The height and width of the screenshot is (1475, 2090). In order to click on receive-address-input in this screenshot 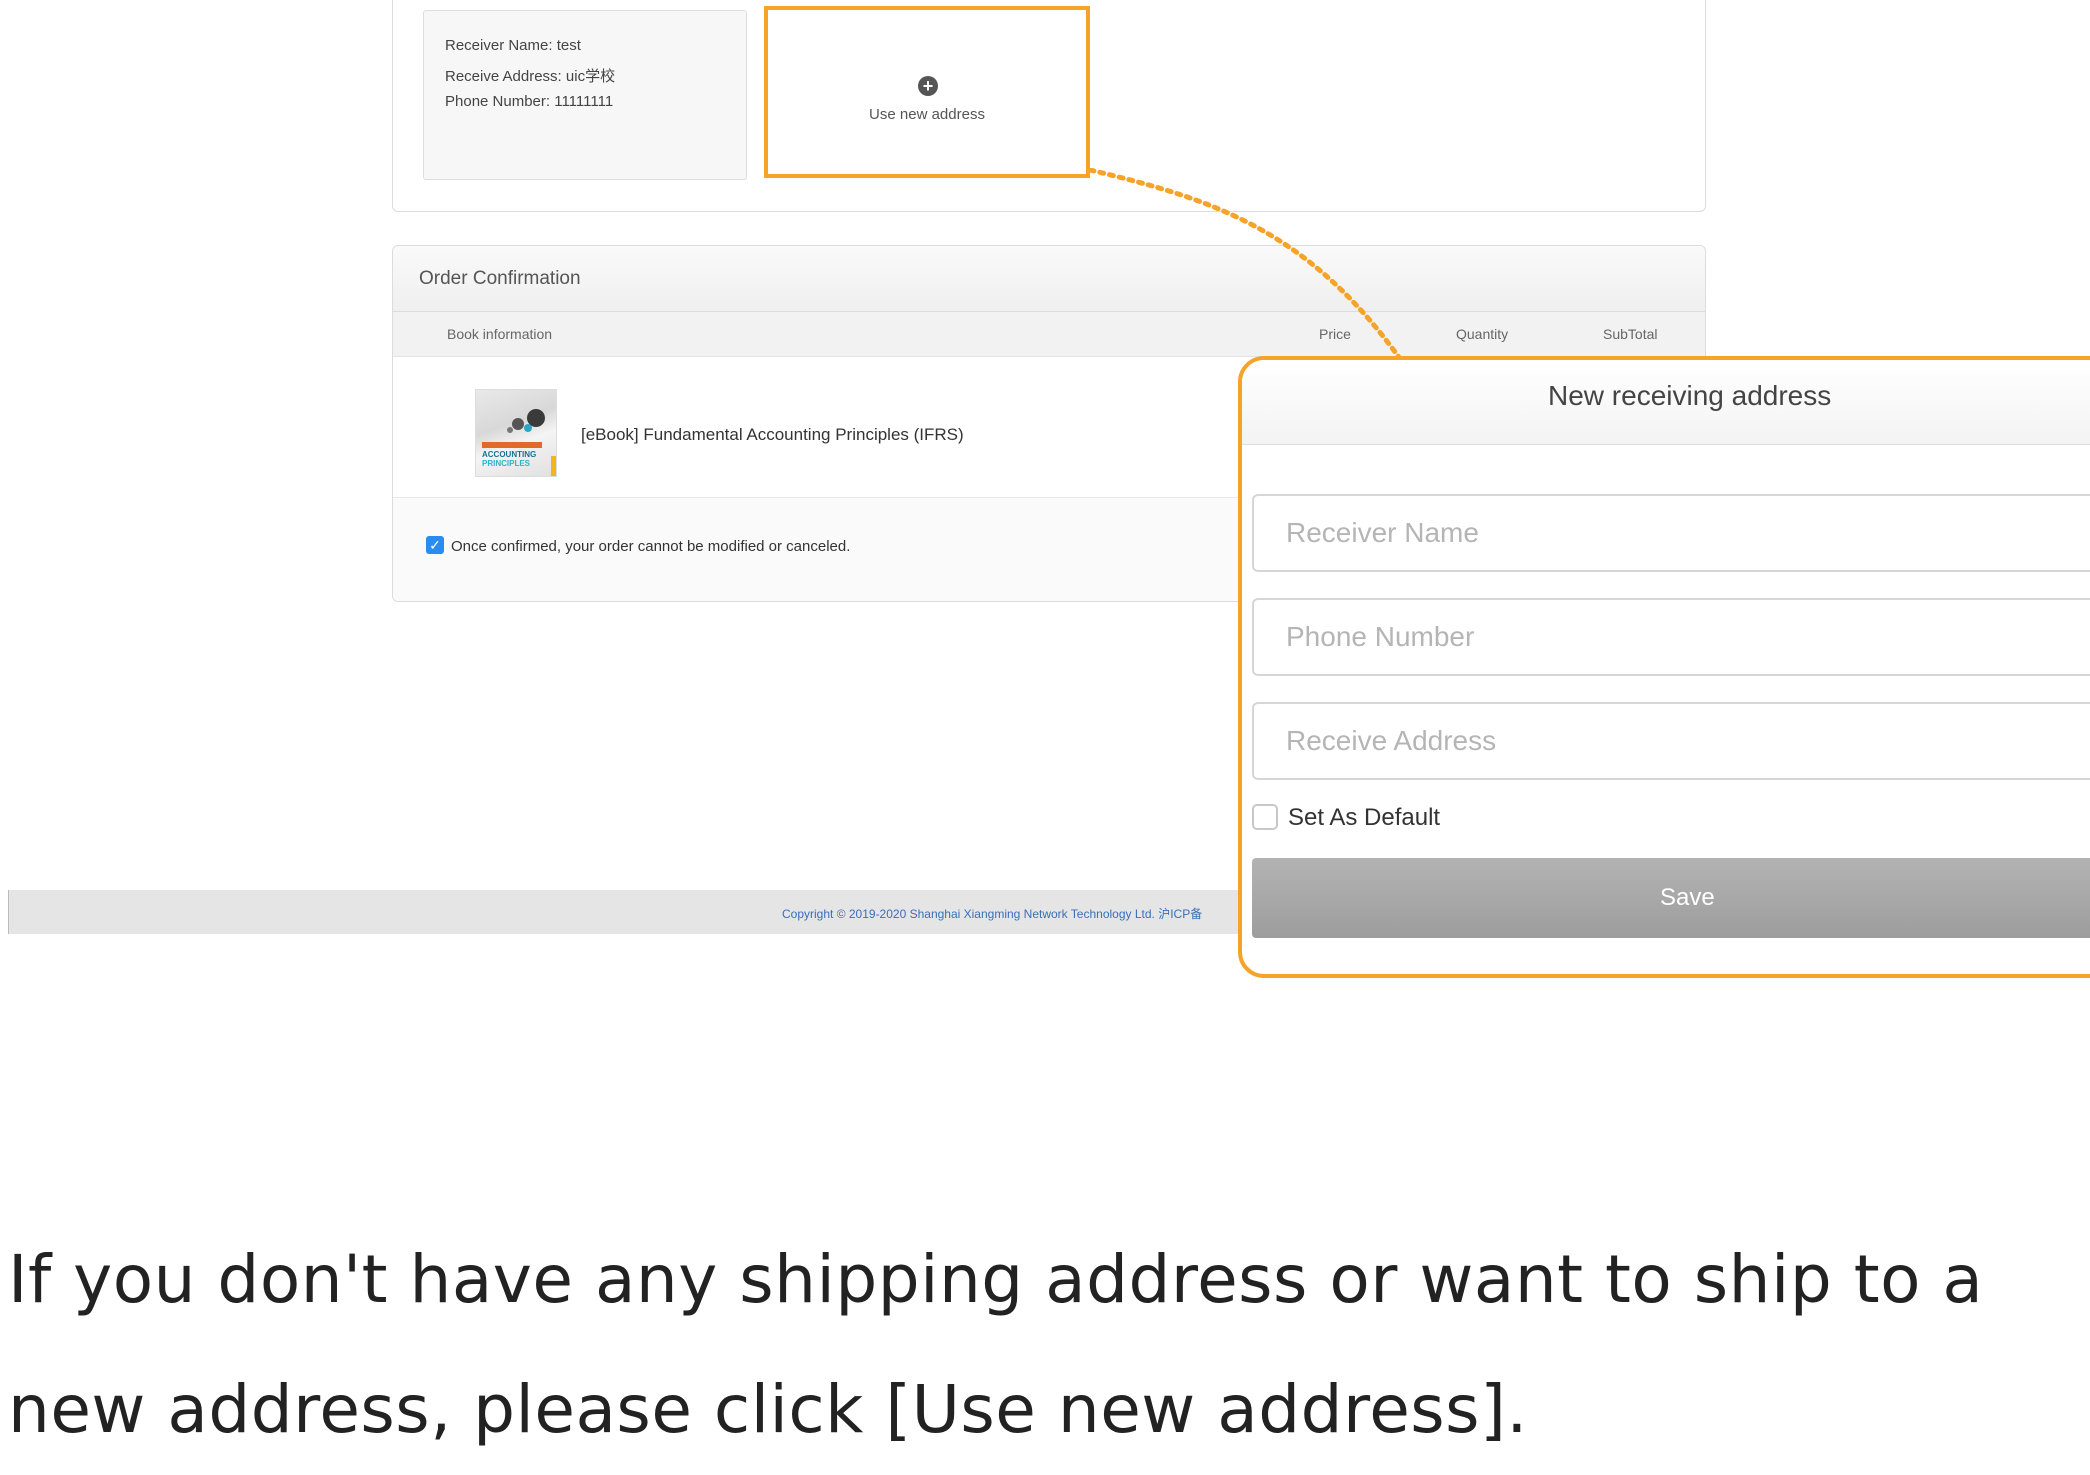, I will do `click(1671, 741)`.